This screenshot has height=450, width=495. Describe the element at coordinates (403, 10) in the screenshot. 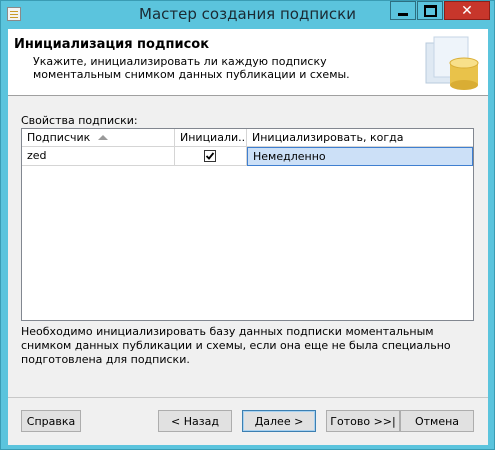

I see `minimize-button` at that location.